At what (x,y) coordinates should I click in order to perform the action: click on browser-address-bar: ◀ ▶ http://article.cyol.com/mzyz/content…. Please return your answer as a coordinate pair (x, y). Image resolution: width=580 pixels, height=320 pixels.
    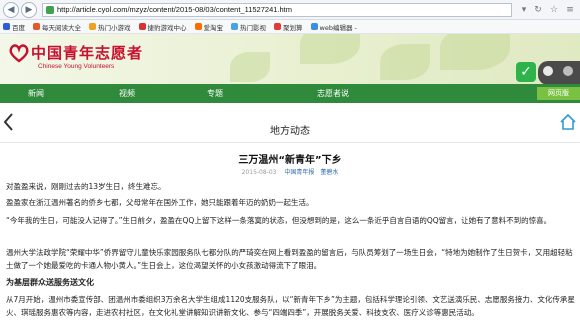
    Looking at the image, I should click on (290, 10).